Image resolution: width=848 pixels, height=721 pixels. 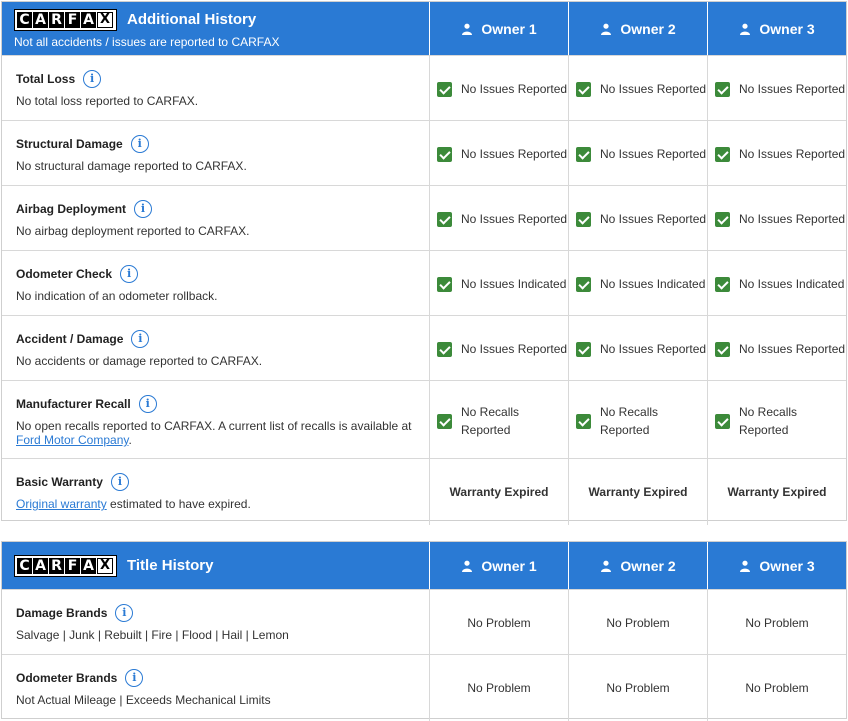 I want to click on row-title-wrap: Total Loss i, so click(x=215, y=79).